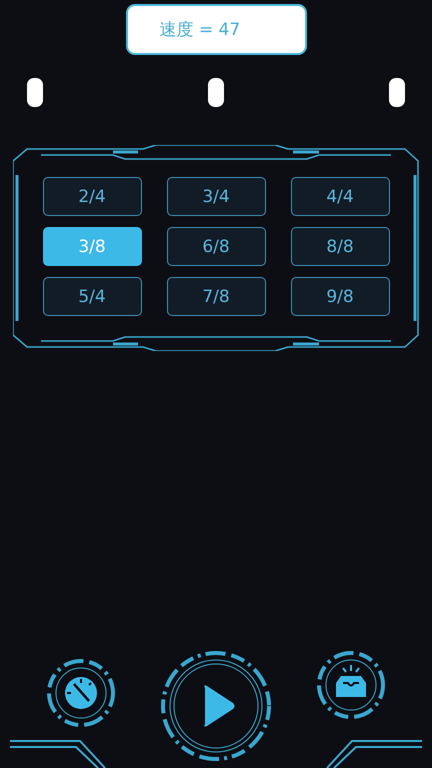 The image size is (432, 768). Describe the element at coordinates (81, 693) in the screenshot. I see `gauge-icon` at that location.